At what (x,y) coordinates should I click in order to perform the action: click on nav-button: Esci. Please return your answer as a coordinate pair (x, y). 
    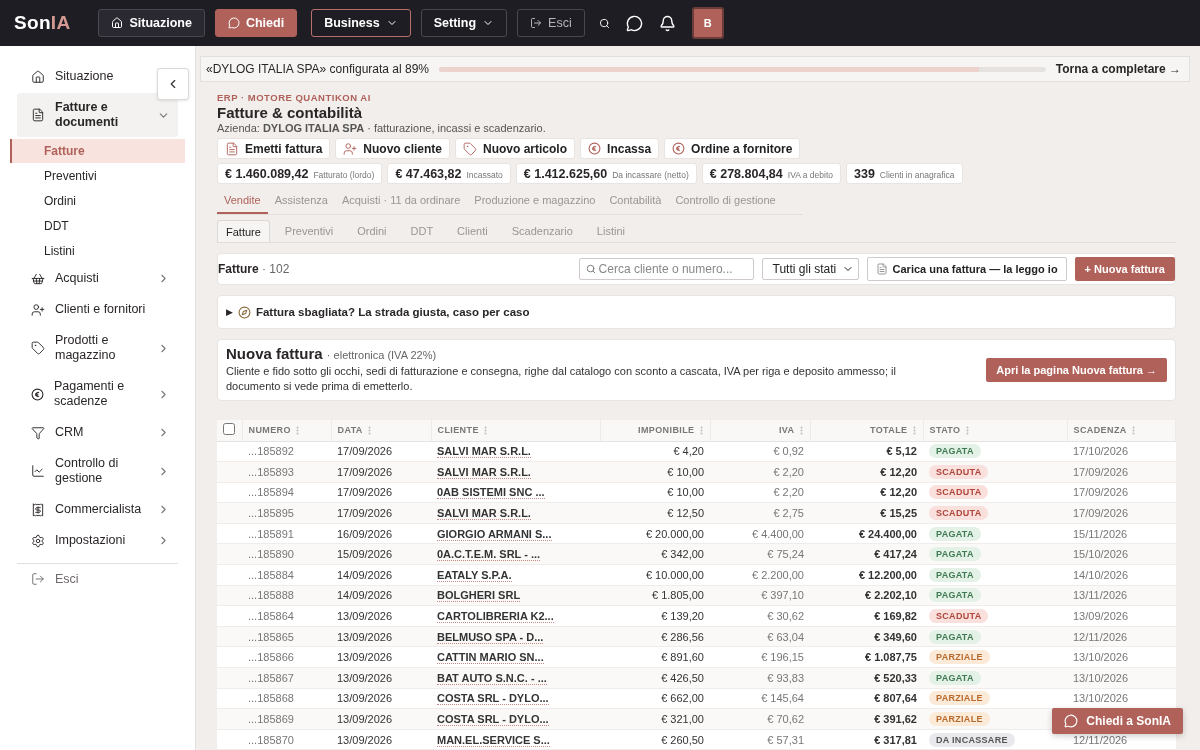
    Looking at the image, I should click on (551, 23).